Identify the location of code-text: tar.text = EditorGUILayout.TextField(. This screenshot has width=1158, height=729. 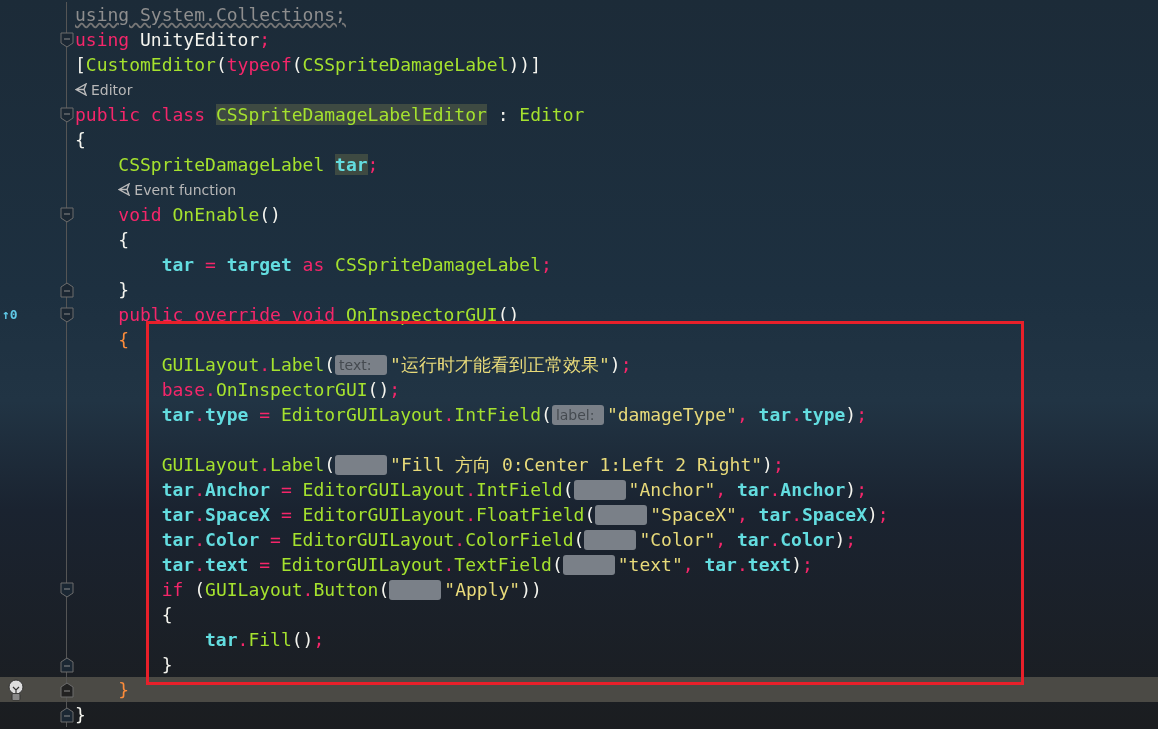
(362, 564).